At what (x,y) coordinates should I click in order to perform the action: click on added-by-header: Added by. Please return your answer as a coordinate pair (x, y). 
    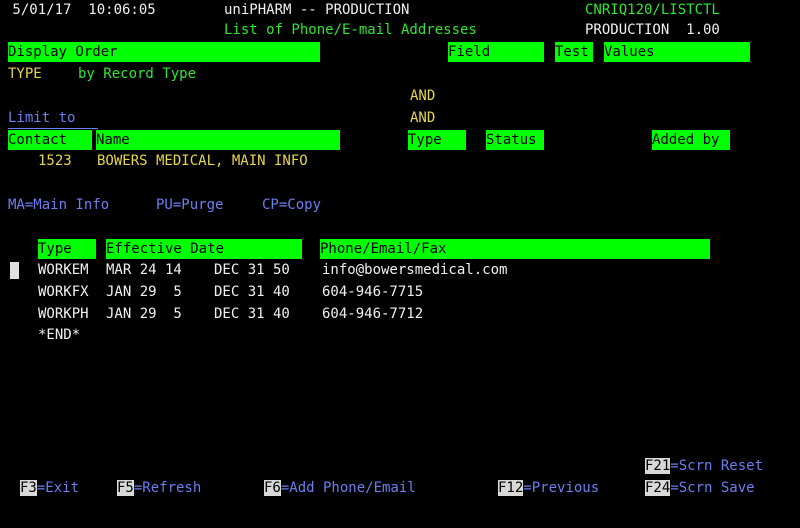
    Looking at the image, I should click on (691, 140).